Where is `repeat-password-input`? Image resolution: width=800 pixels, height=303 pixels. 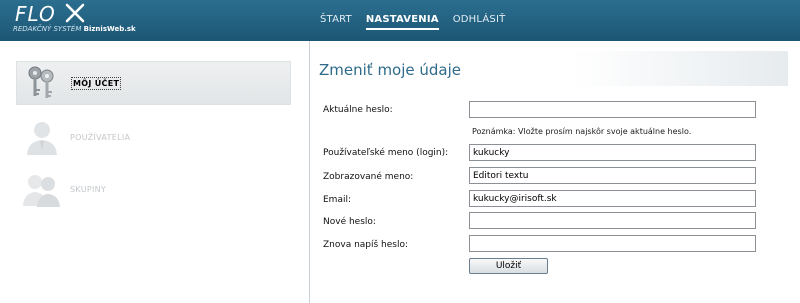
repeat-password-input is located at coordinates (612, 243).